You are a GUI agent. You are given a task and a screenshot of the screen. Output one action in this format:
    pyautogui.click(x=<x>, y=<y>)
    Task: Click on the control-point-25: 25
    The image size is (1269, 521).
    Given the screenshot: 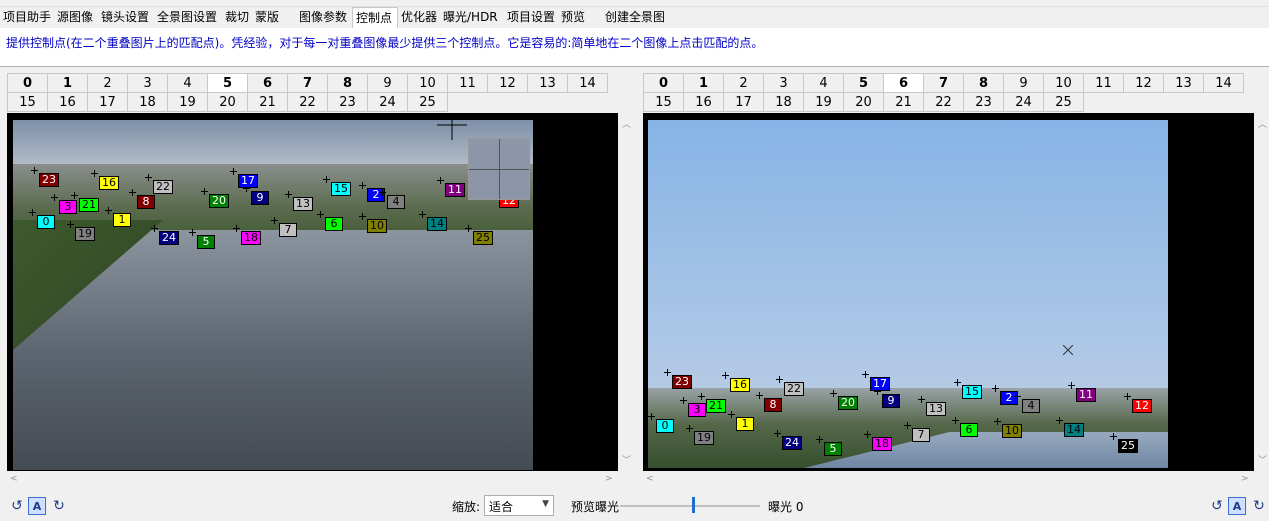 What is the action you would take?
    pyautogui.click(x=1128, y=446)
    